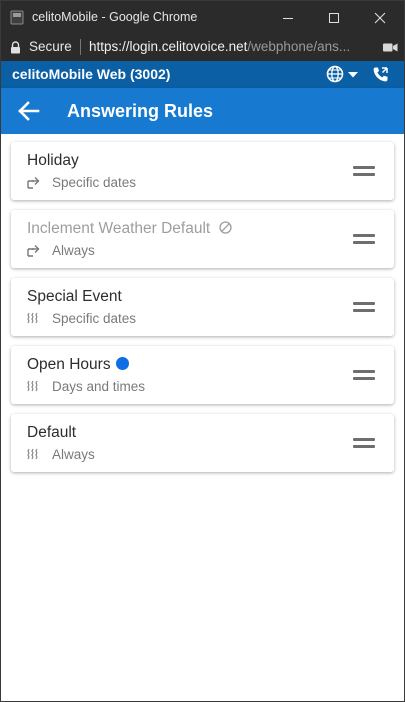 Image resolution: width=405 pixels, height=702 pixels. I want to click on page-toolbar: Answering Rules, so click(202, 111).